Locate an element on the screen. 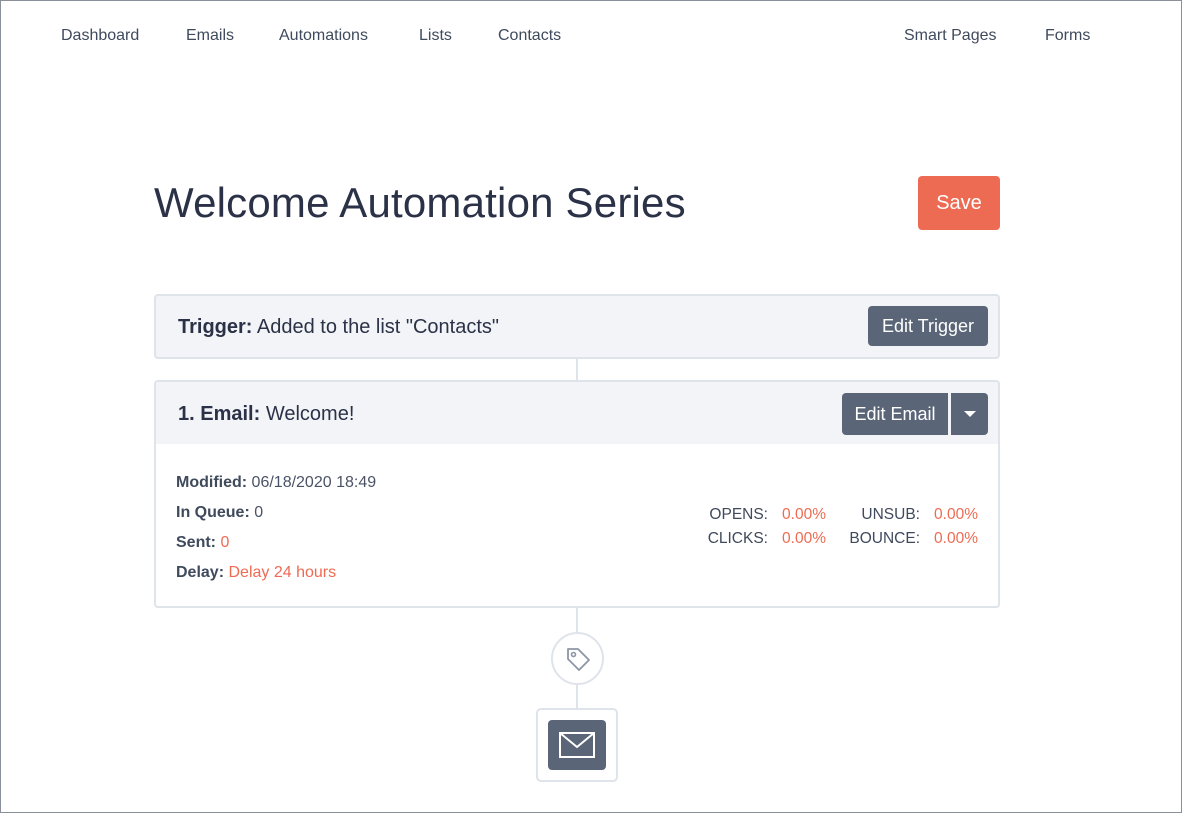 This screenshot has height=813, width=1182. trigger-label: Trigger: is located at coordinates (215, 327).